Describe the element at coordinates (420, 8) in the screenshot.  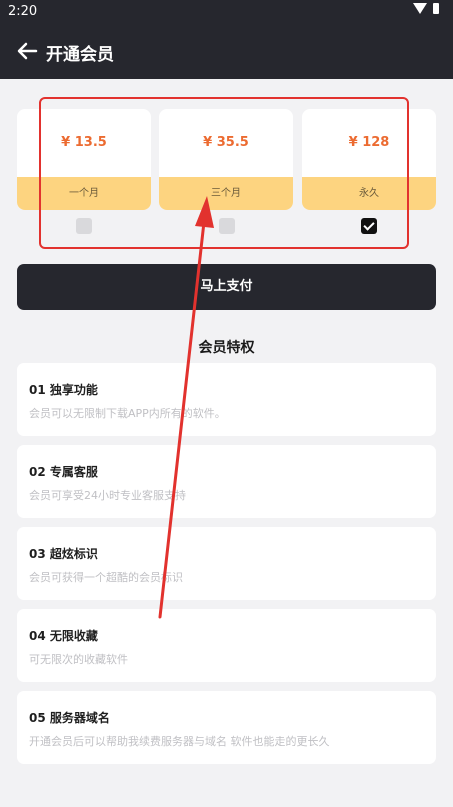
I see `wifi-icon` at that location.